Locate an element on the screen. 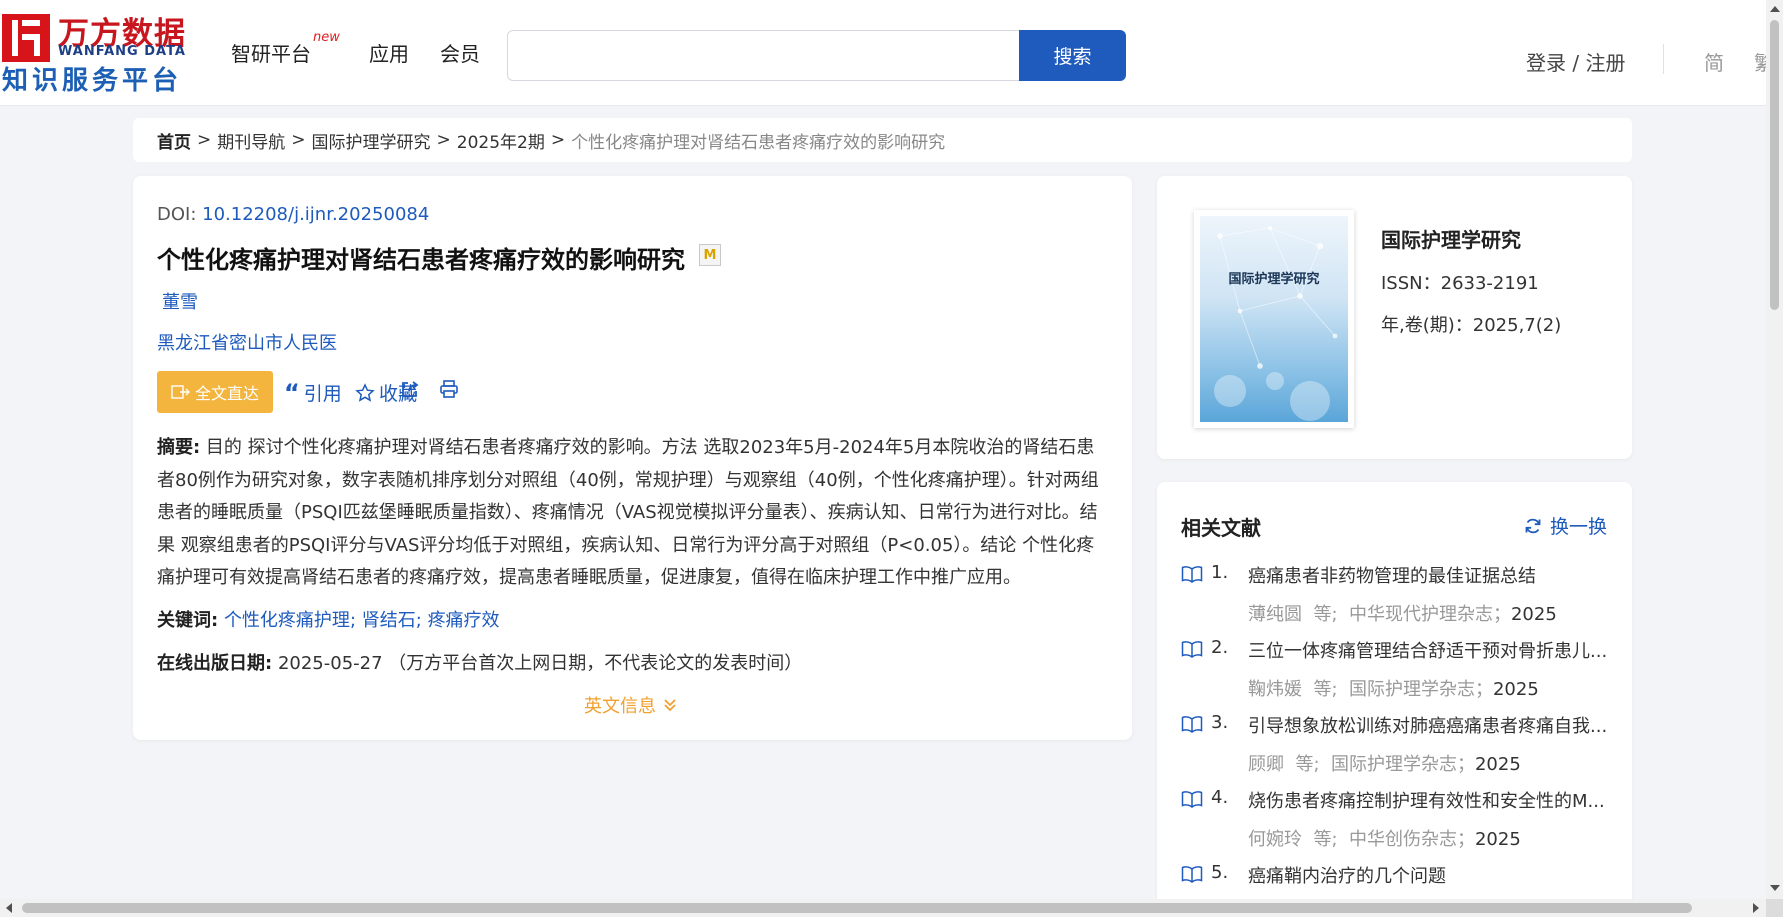 This screenshot has height=917, width=1783. header-divider is located at coordinates (1663, 59).